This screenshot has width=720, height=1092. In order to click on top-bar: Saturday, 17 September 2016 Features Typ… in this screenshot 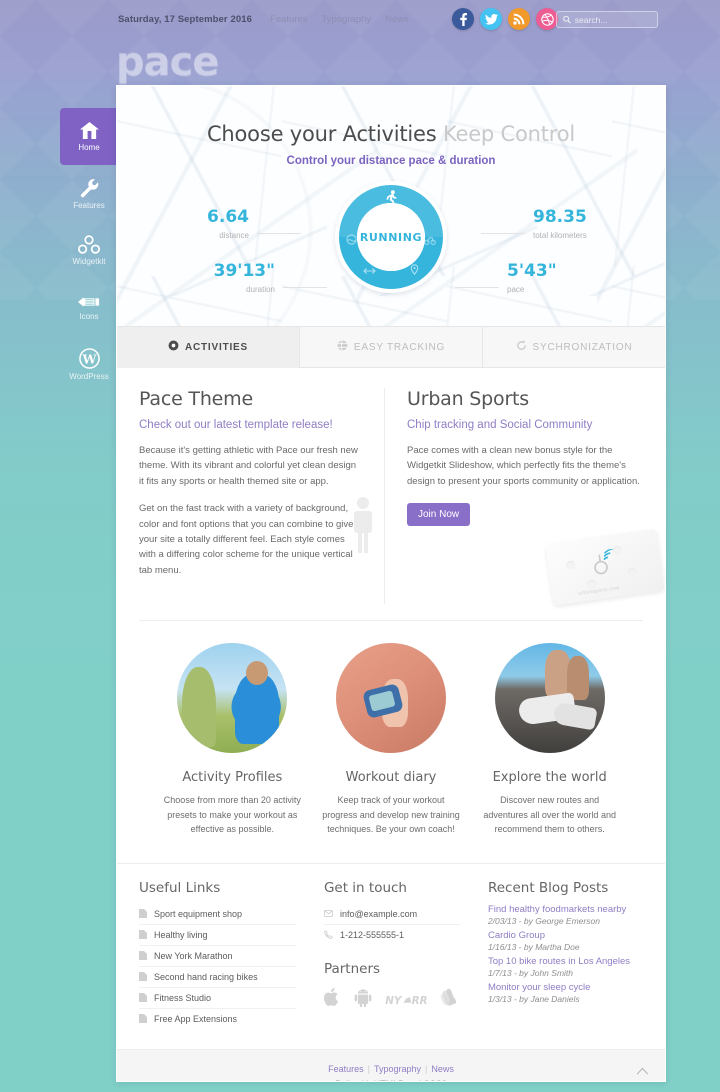, I will do `click(360, 19)`.